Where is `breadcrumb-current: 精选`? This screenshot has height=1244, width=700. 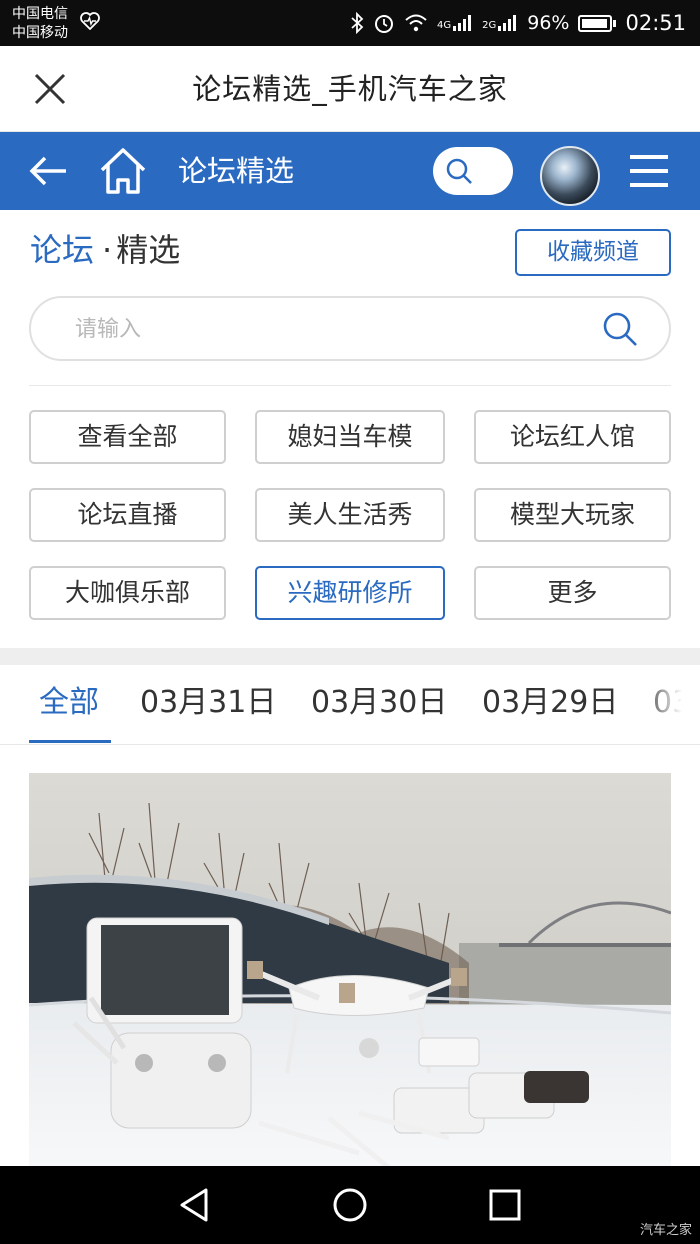
breadcrumb-current: 精选 is located at coordinates (148, 250).